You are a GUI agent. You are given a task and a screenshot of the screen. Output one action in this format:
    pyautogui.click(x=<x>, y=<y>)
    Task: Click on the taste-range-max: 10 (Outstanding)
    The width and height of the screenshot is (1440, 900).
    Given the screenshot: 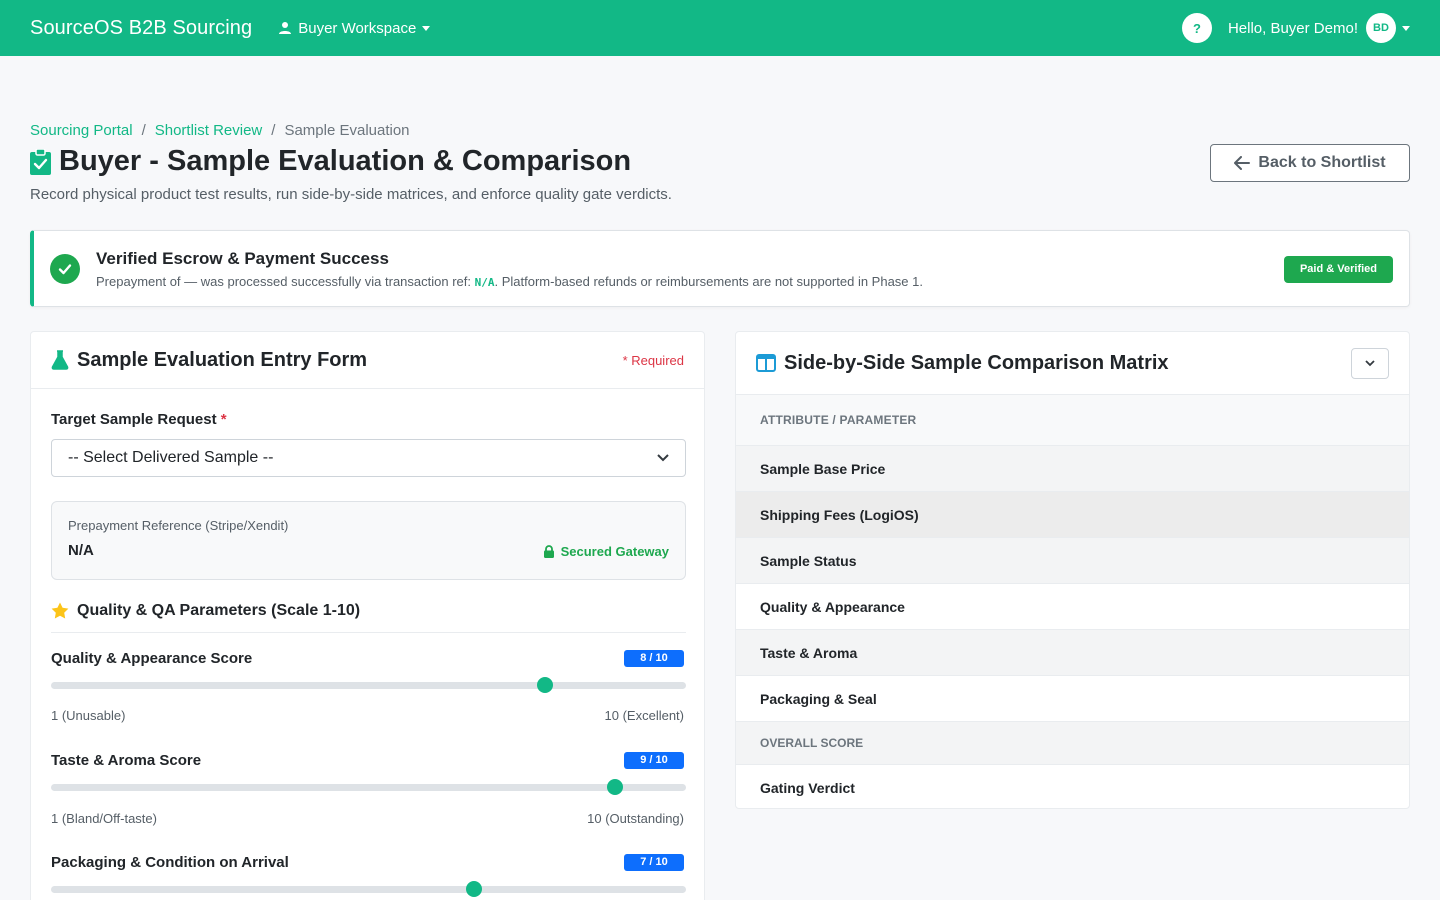 What is the action you would take?
    pyautogui.click(x=635, y=818)
    